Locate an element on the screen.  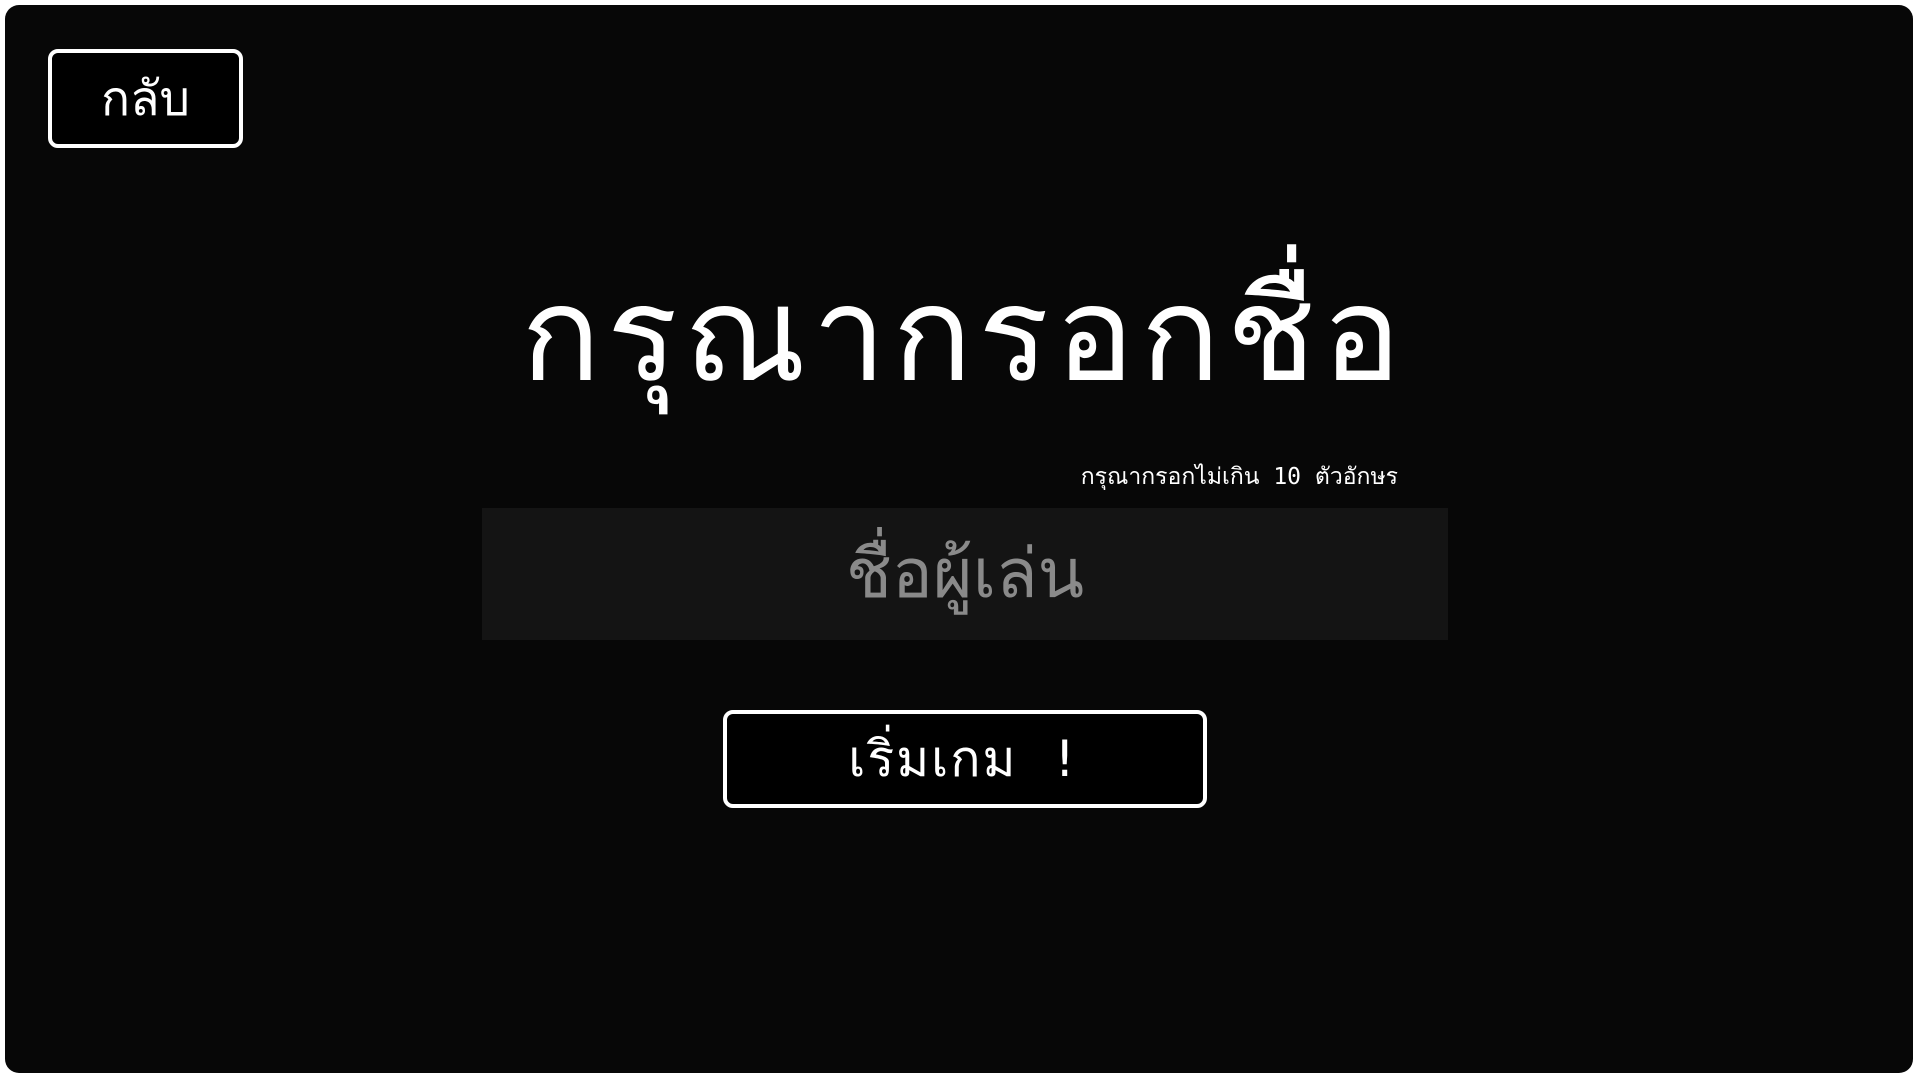
start-game-button-label: เริ่มเกม ! is located at coordinates (965, 758).